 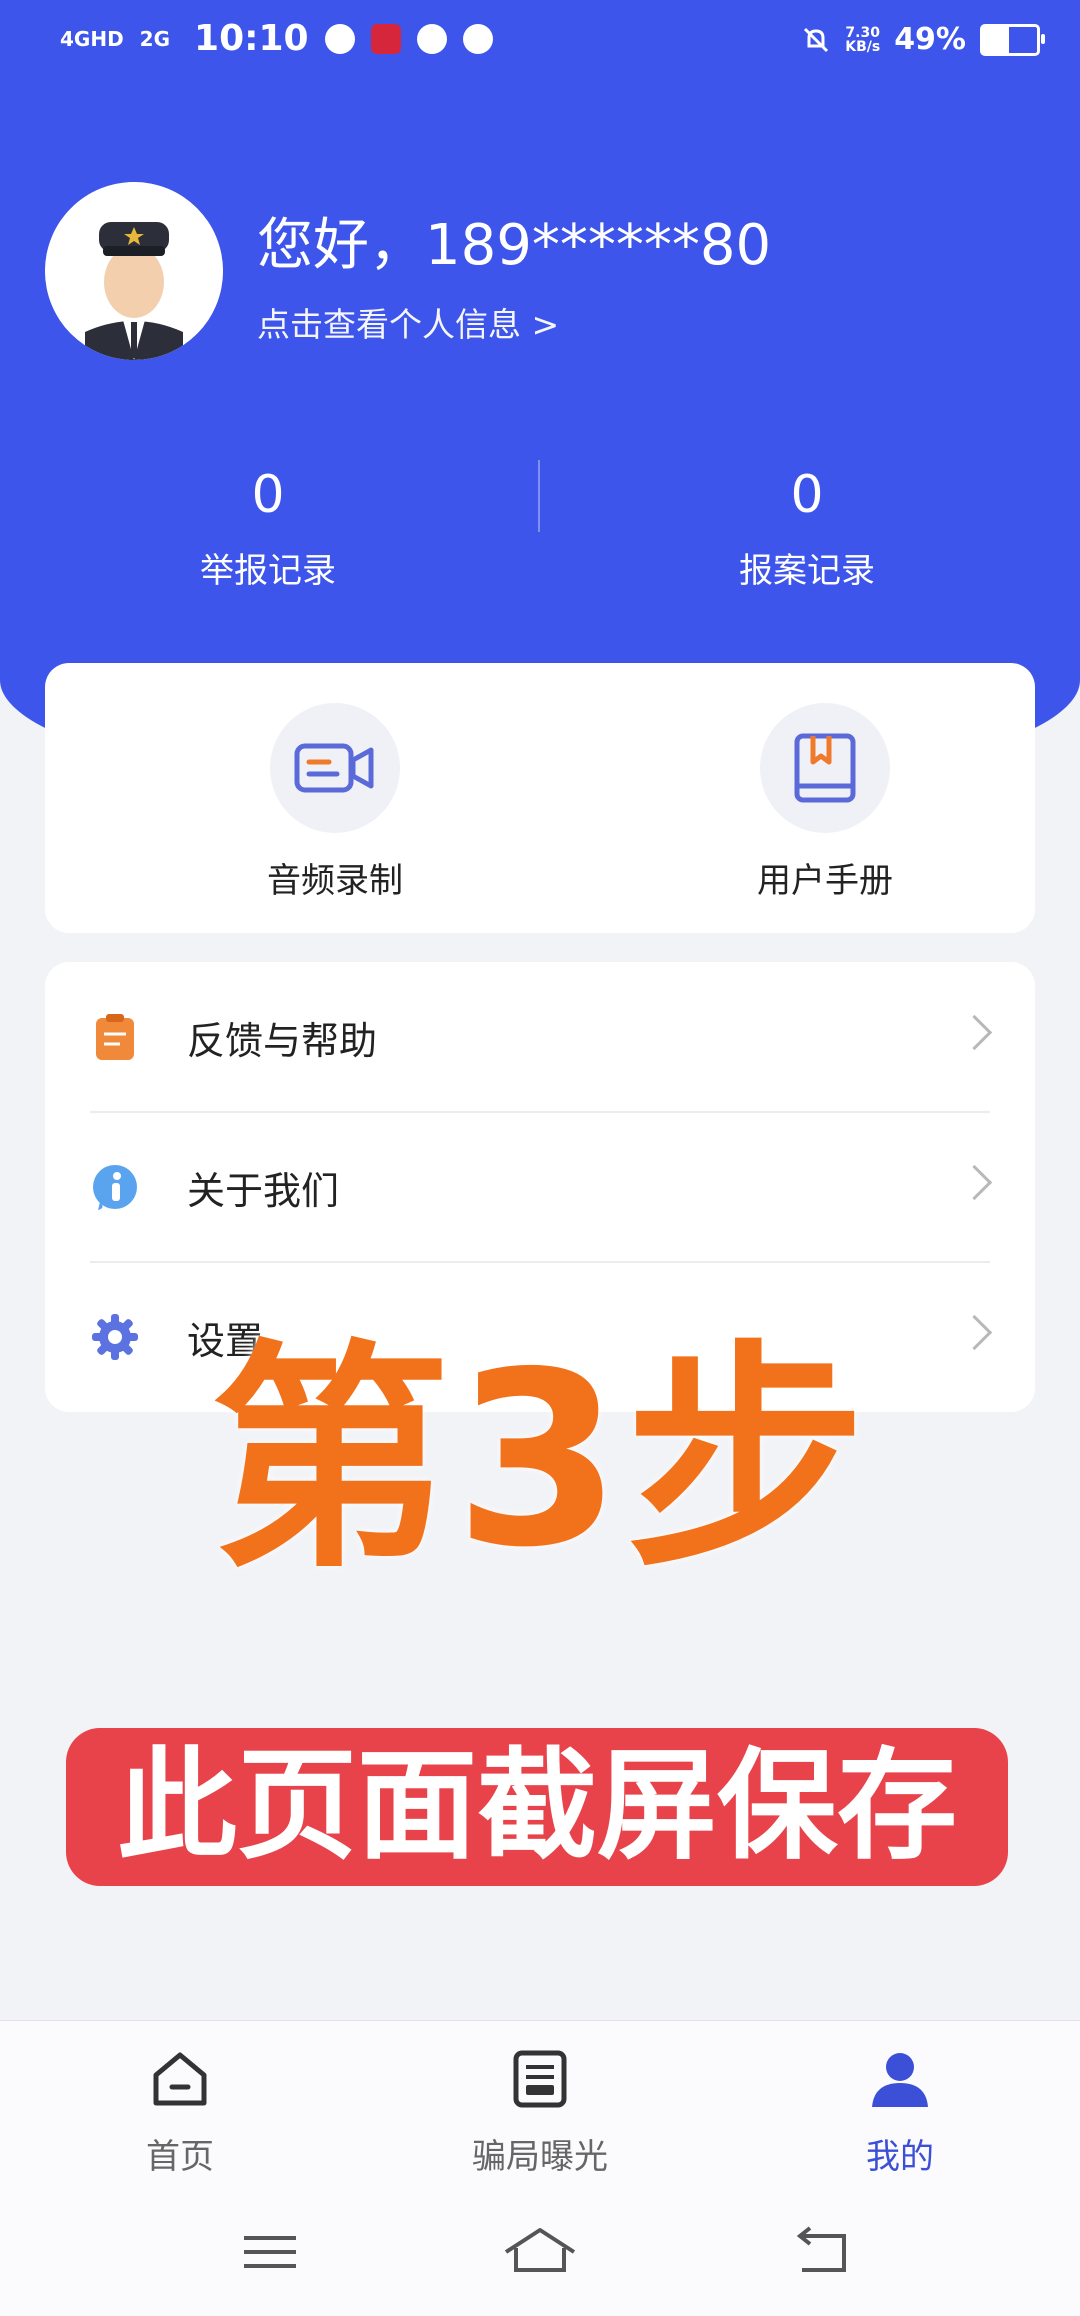 What do you see at coordinates (282, 1040) in the screenshot?
I see `menu-label-feedback: 反馈与帮助` at bounding box center [282, 1040].